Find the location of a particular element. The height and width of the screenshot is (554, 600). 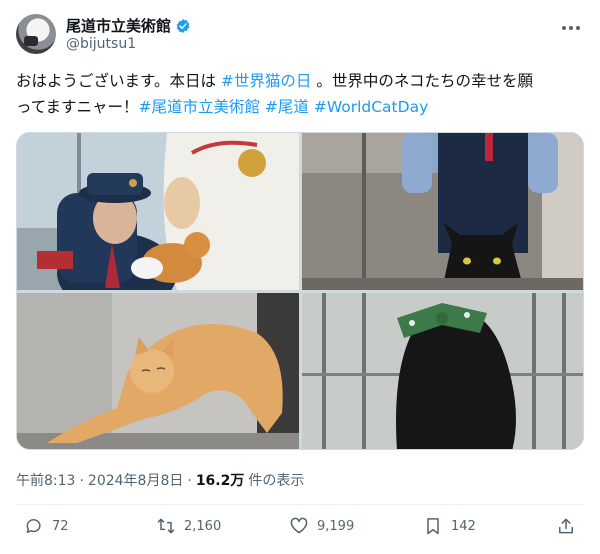

hashtag-link: #尾道 is located at coordinates (287, 107).